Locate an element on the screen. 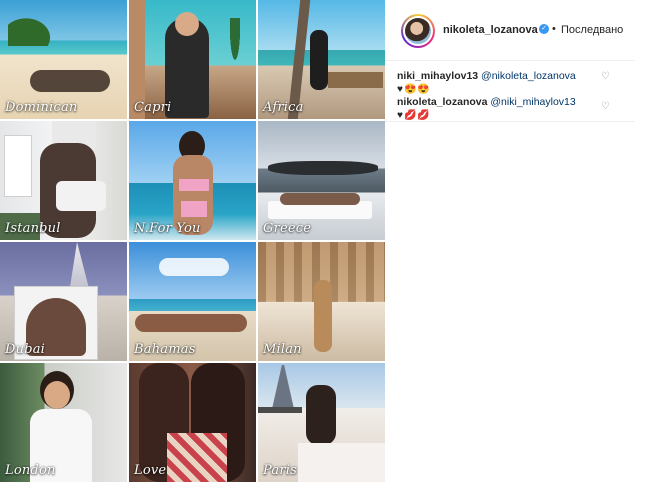  verified-badge-icon: ✓ is located at coordinates (544, 29).